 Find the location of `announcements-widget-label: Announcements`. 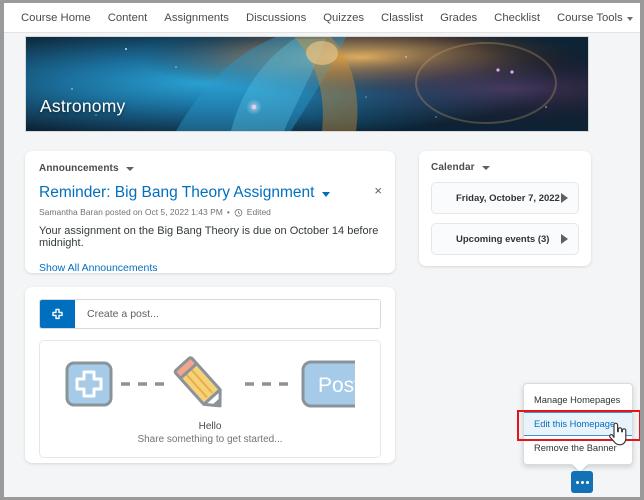

announcements-widget-label: Announcements is located at coordinates (79, 168).